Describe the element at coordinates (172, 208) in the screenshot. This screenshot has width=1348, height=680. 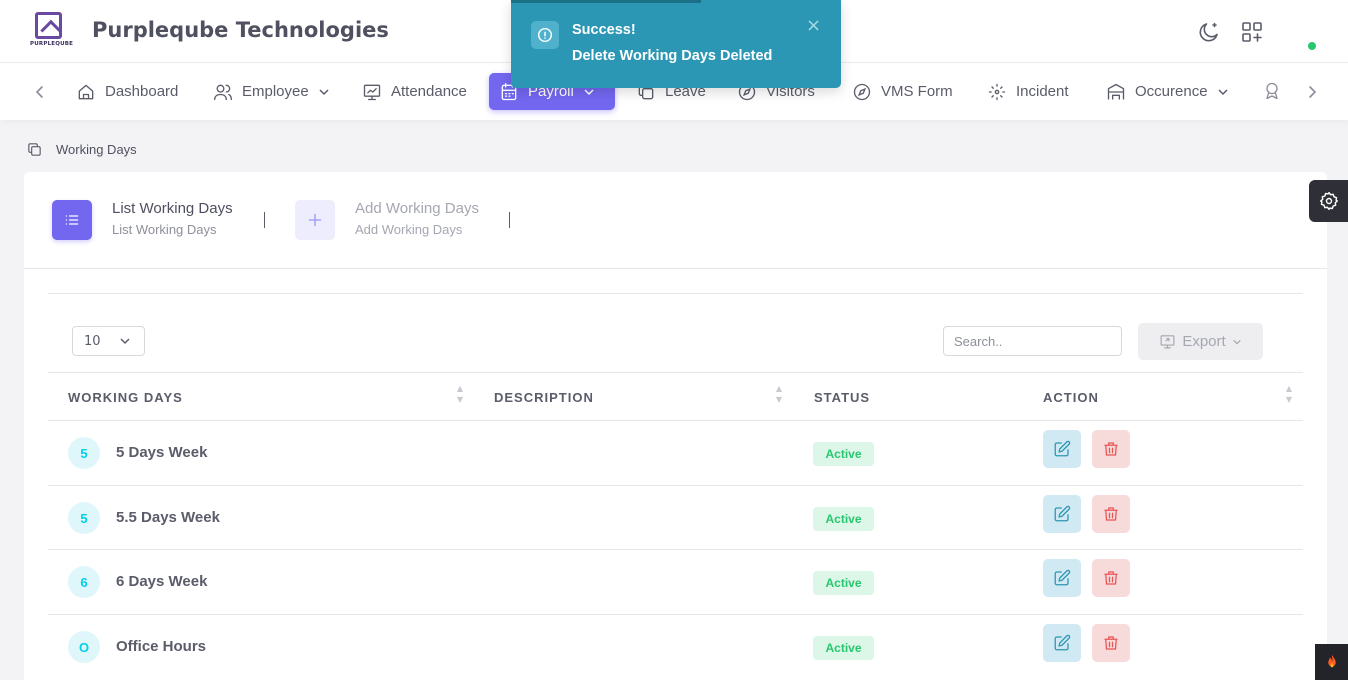
I see `tab-list-working-days: List Working Days` at that location.